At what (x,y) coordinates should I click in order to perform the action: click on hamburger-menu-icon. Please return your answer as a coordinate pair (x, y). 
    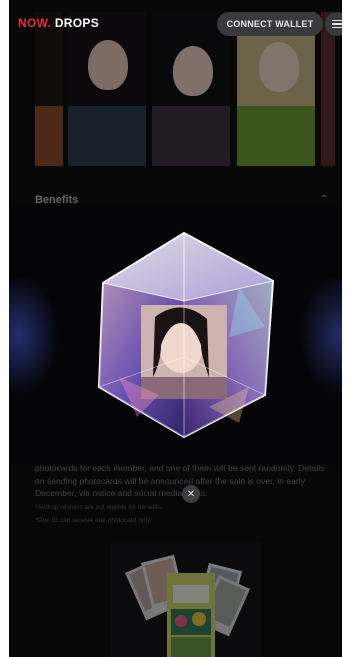
    Looking at the image, I should click on (333, 24).